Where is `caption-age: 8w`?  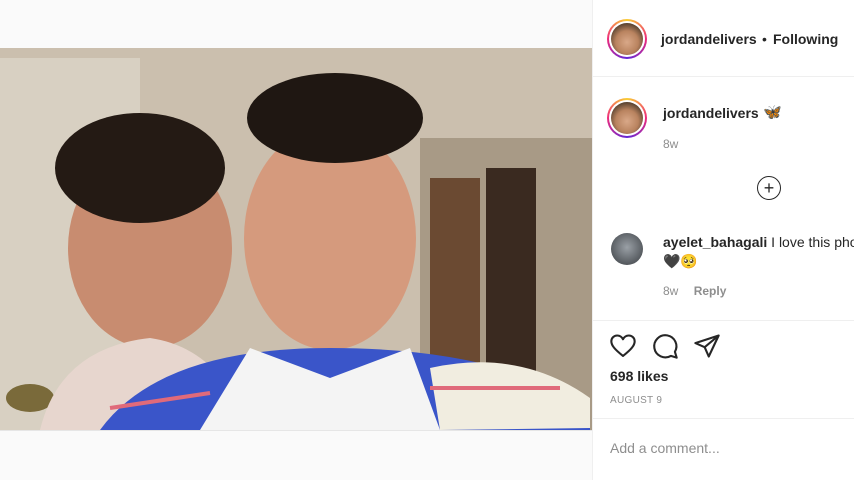
caption-age: 8w is located at coordinates (670, 144).